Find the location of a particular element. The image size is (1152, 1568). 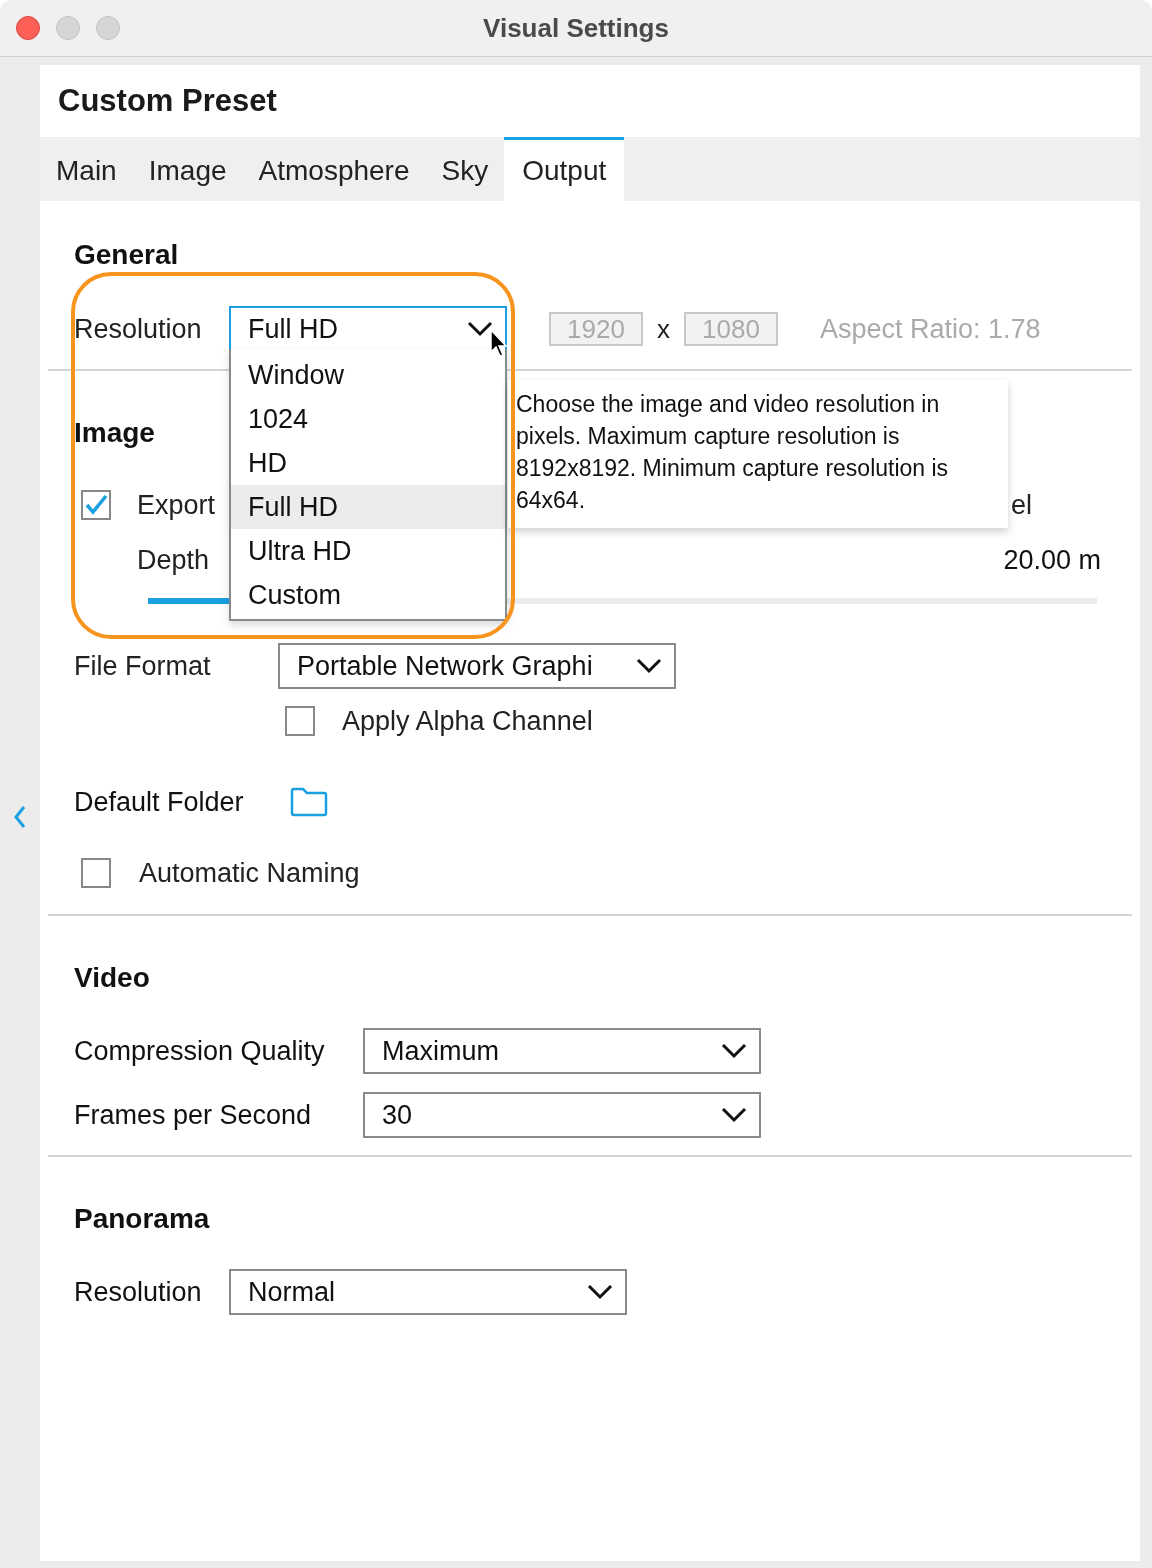

aspect-ratio-label: Aspect Ratio: 1.78 is located at coordinates (930, 329).